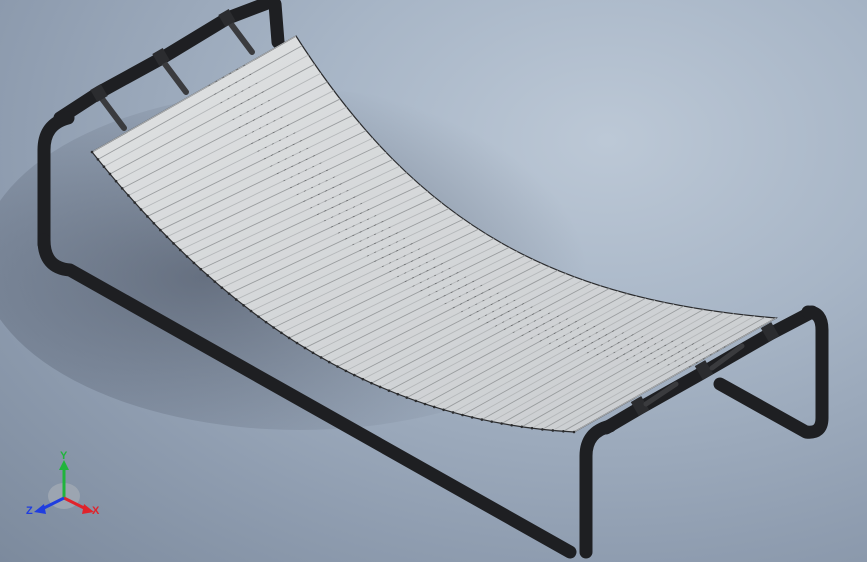  I want to click on view-orientation-triad: Y X Z, so click(66, 487).